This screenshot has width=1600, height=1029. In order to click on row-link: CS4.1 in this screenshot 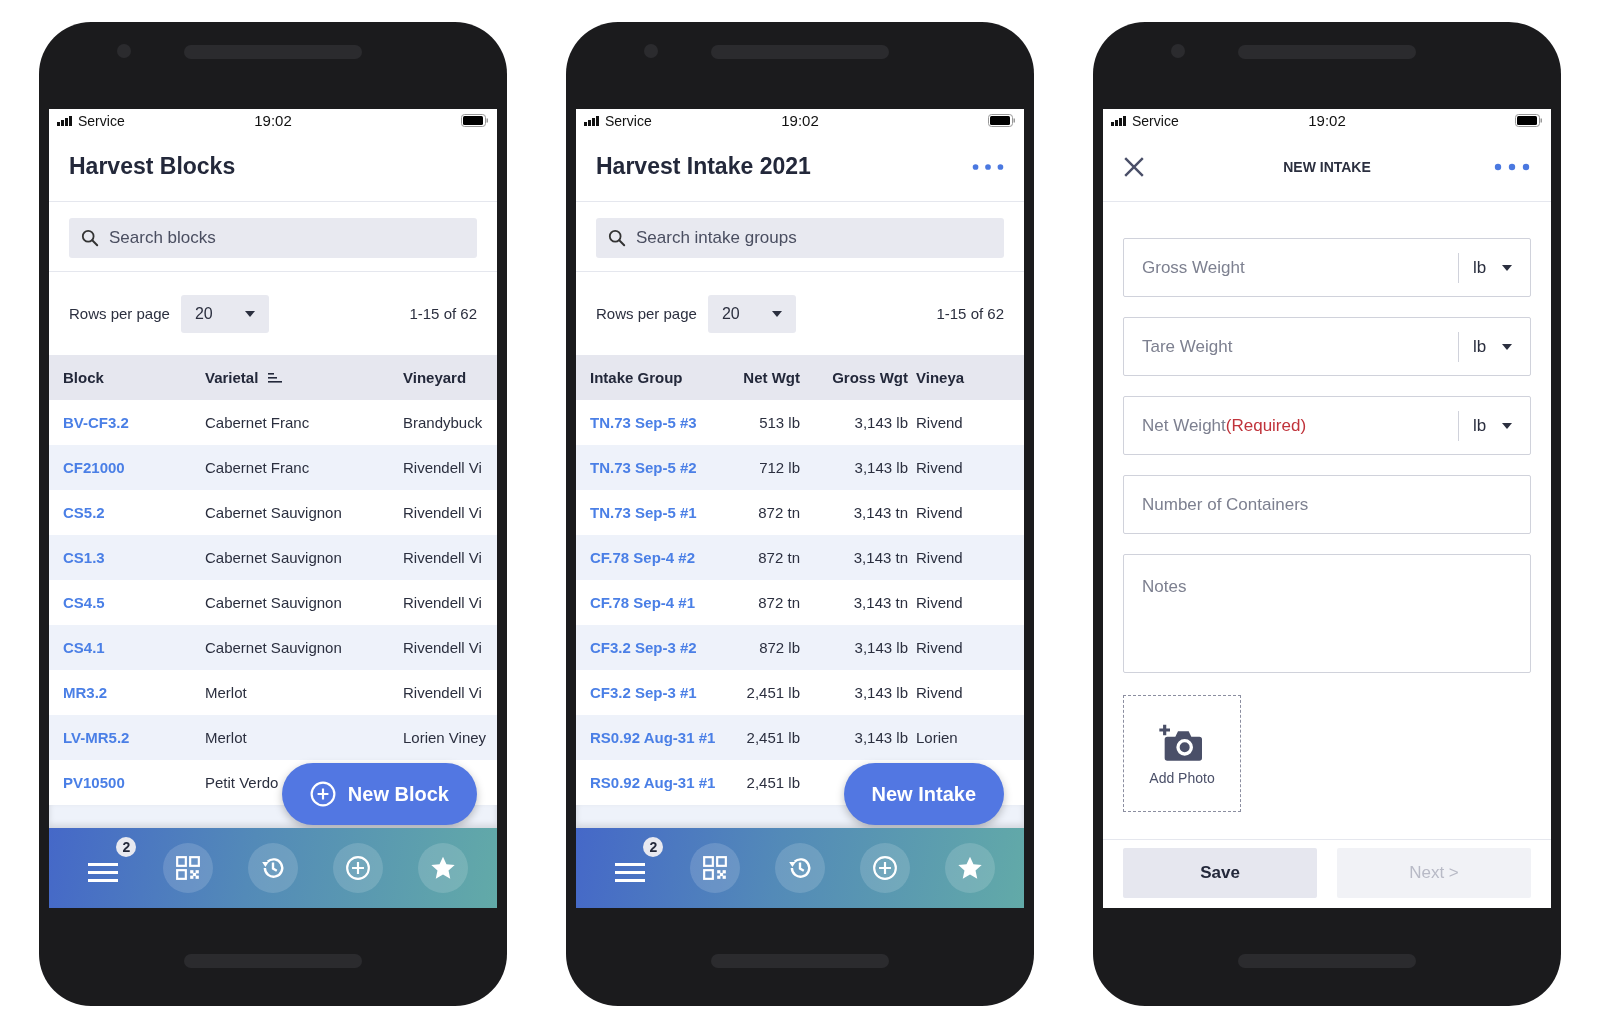, I will do `click(84, 647)`.